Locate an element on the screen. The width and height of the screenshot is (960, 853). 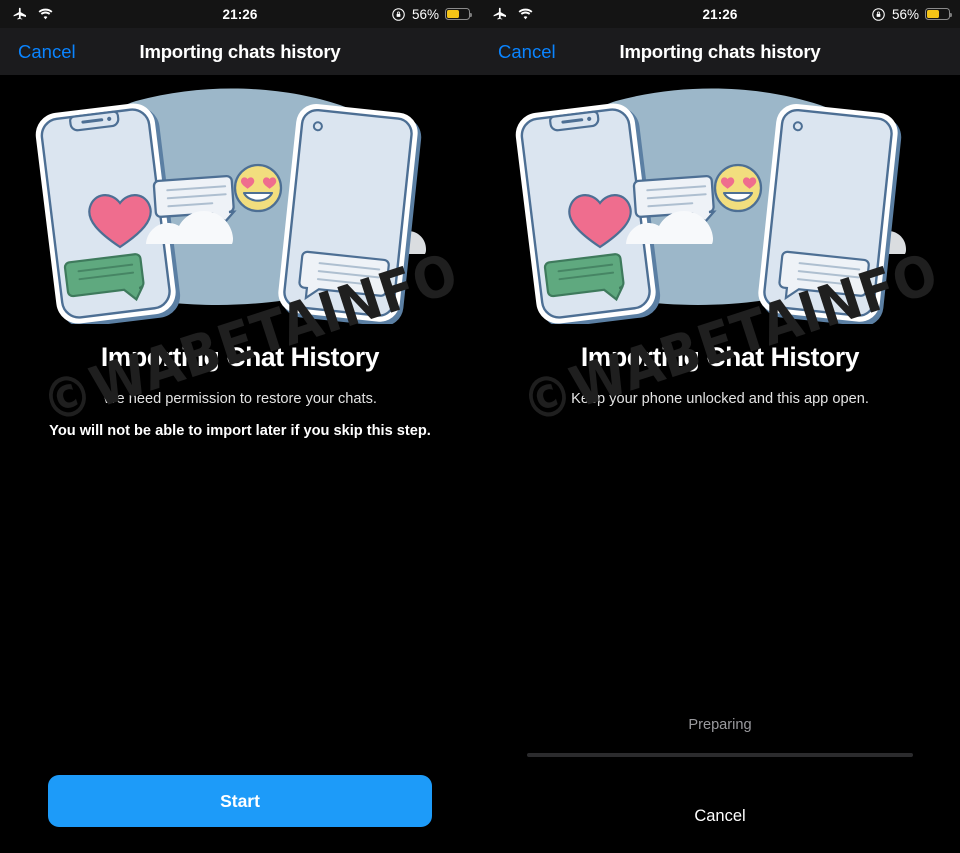
progress-status-label: Preparing is located at coordinates (720, 725).